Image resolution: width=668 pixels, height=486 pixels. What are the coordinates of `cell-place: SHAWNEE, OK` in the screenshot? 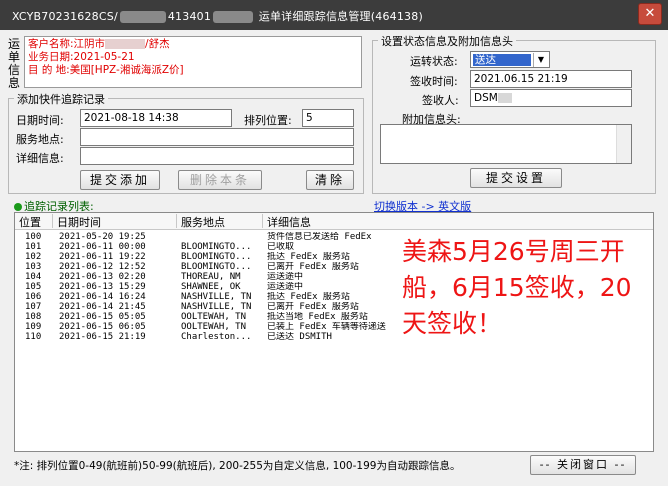 It's located at (211, 287).